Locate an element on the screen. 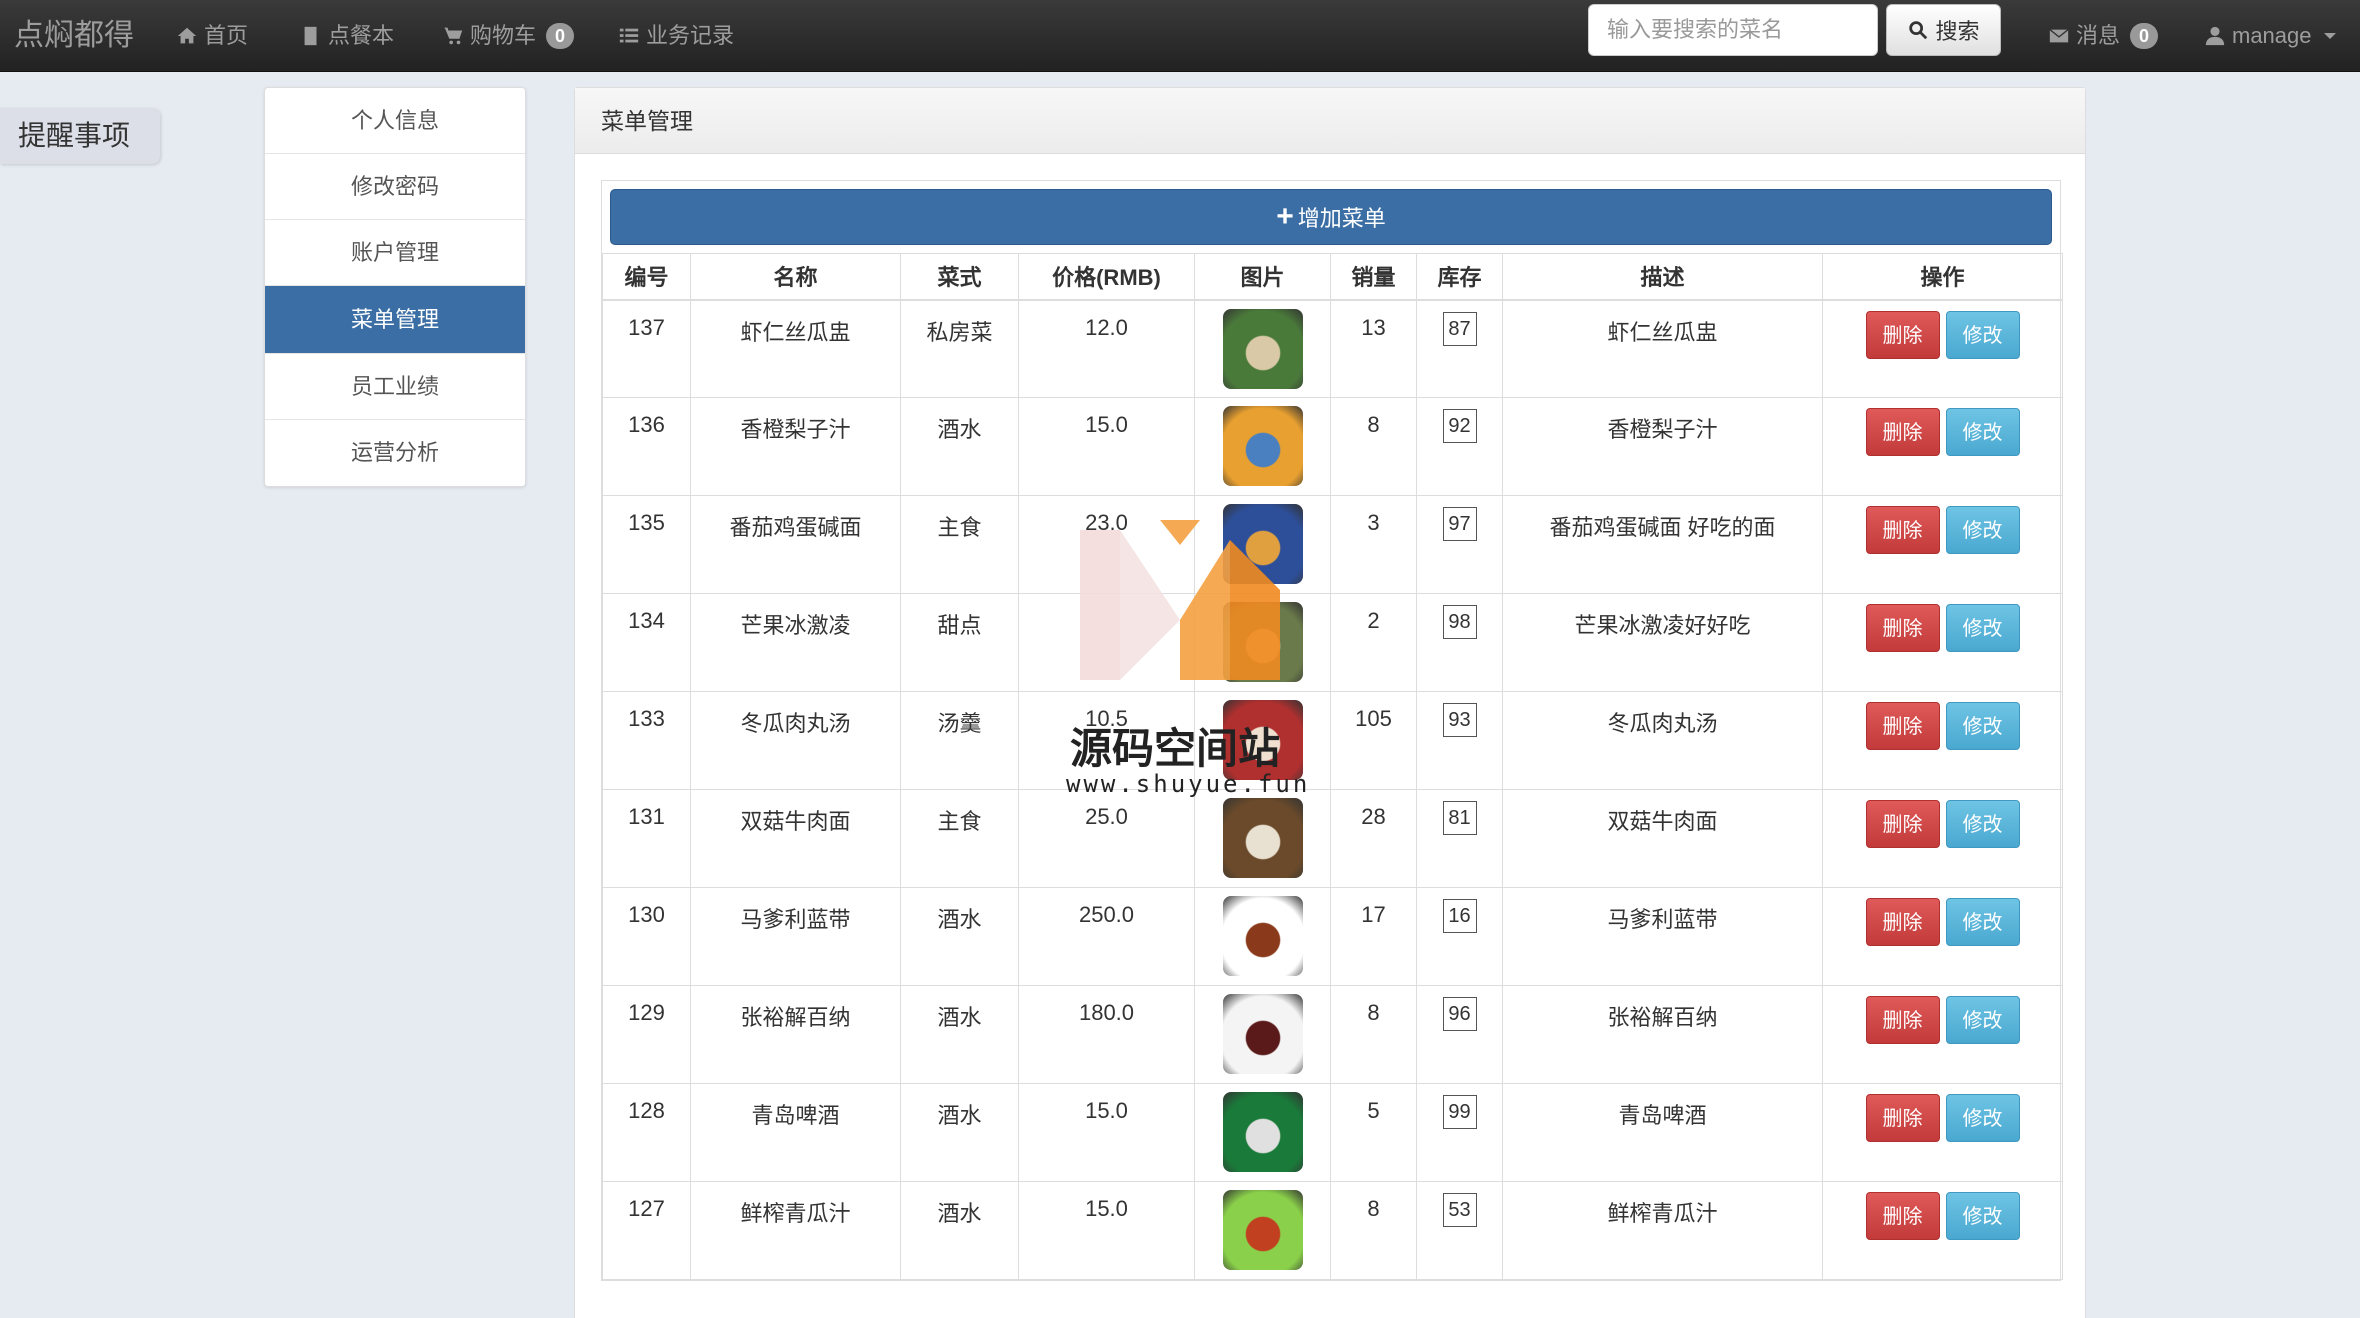  cell-price: 25.0 is located at coordinates (1106, 838).